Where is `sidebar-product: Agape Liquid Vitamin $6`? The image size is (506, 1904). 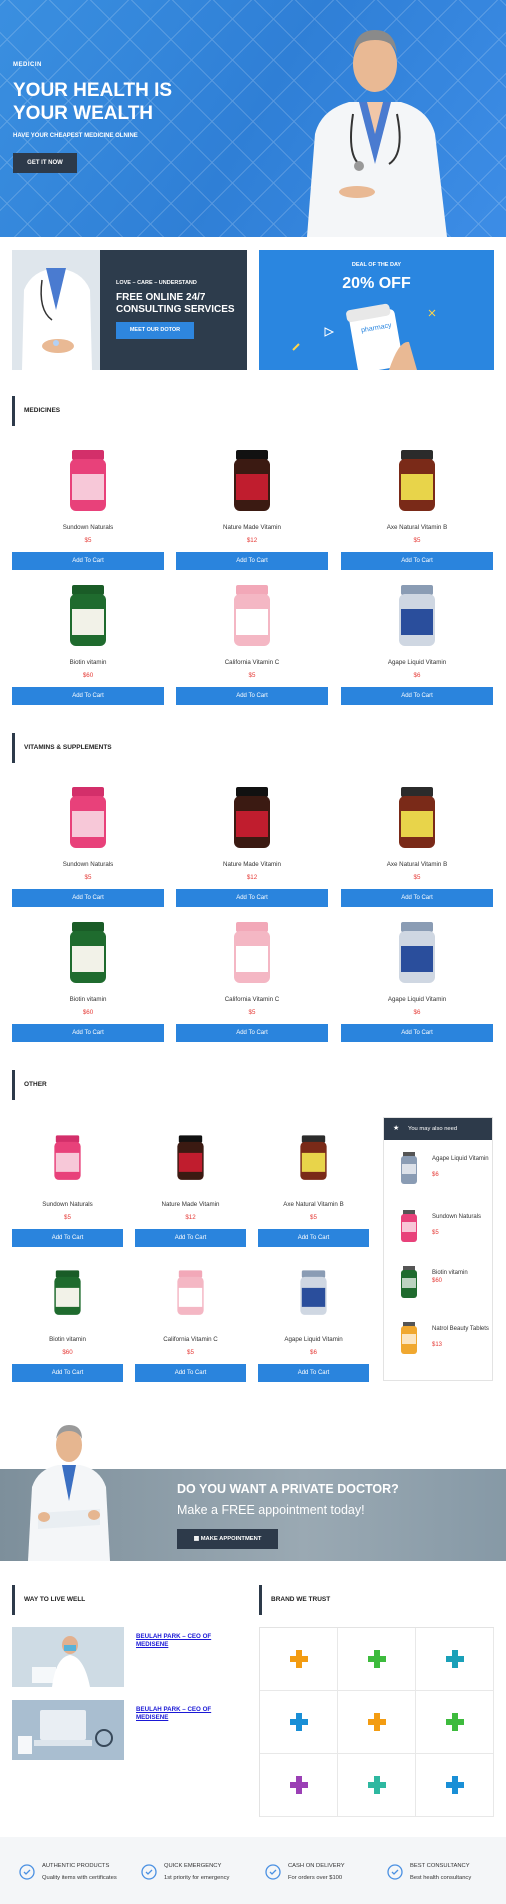
sidebar-product: Agape Liquid Vitamin $6 is located at coordinates (441, 1170).